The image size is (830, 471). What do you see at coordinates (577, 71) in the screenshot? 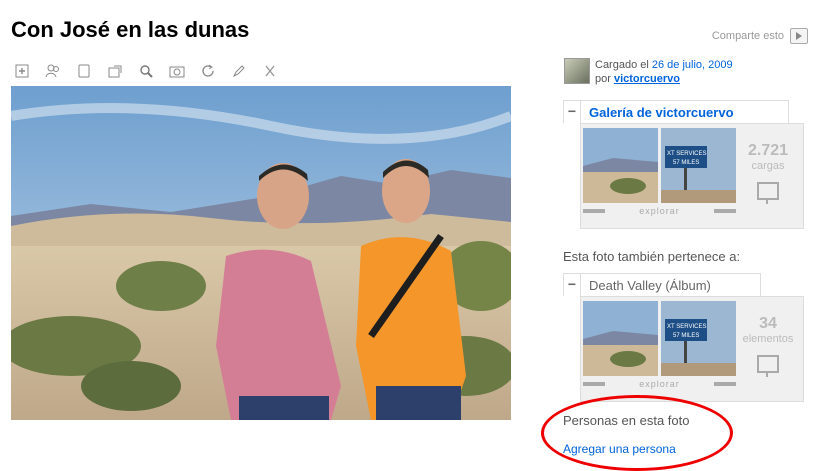
I see `avatar` at bounding box center [577, 71].